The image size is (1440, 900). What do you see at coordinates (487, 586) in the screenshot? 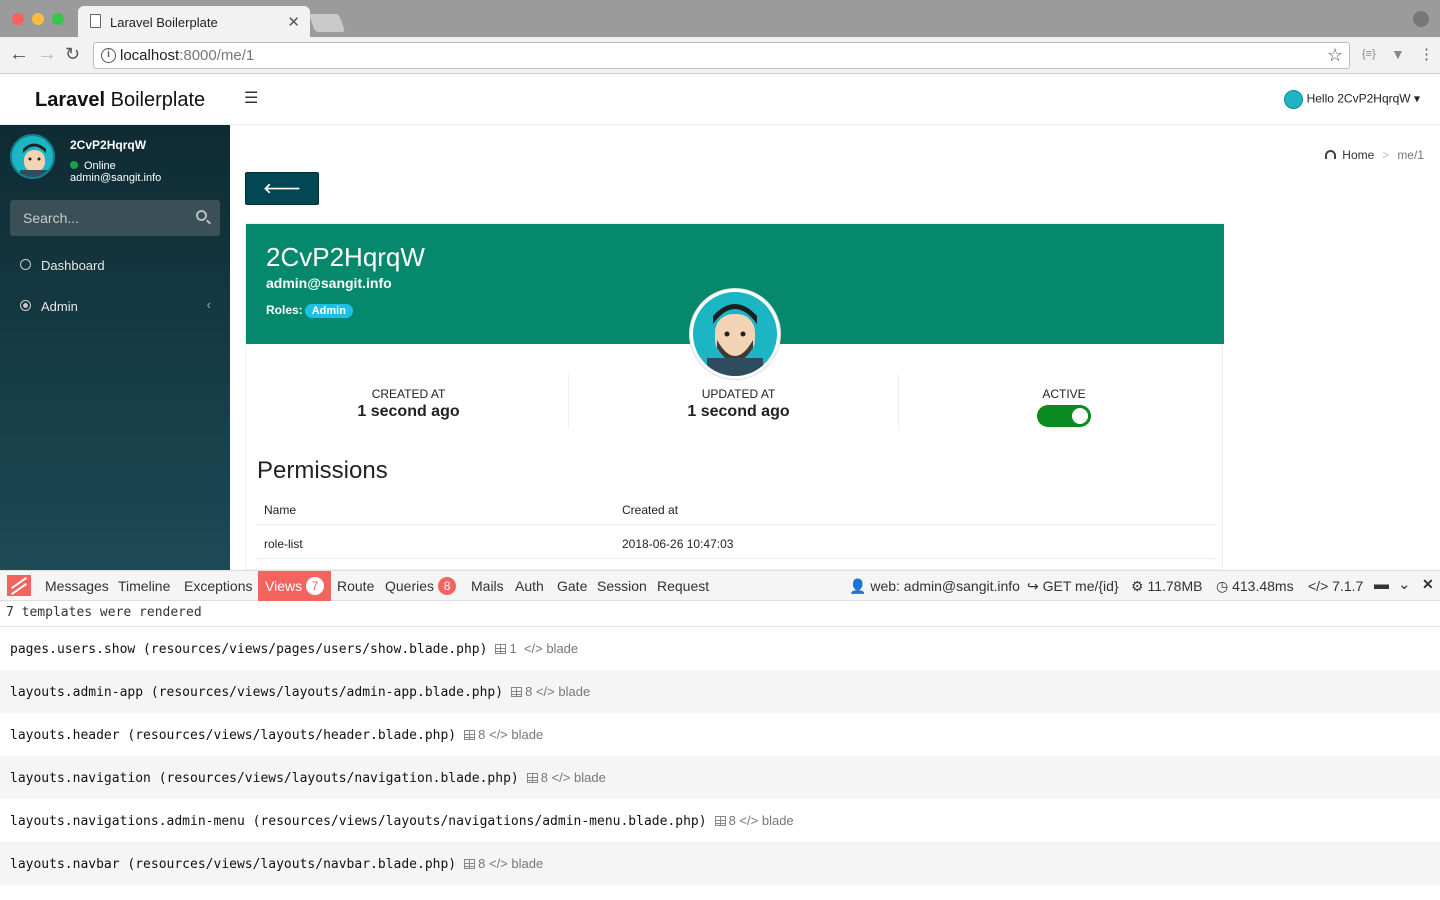
I see `tab-mails: Mails` at bounding box center [487, 586].